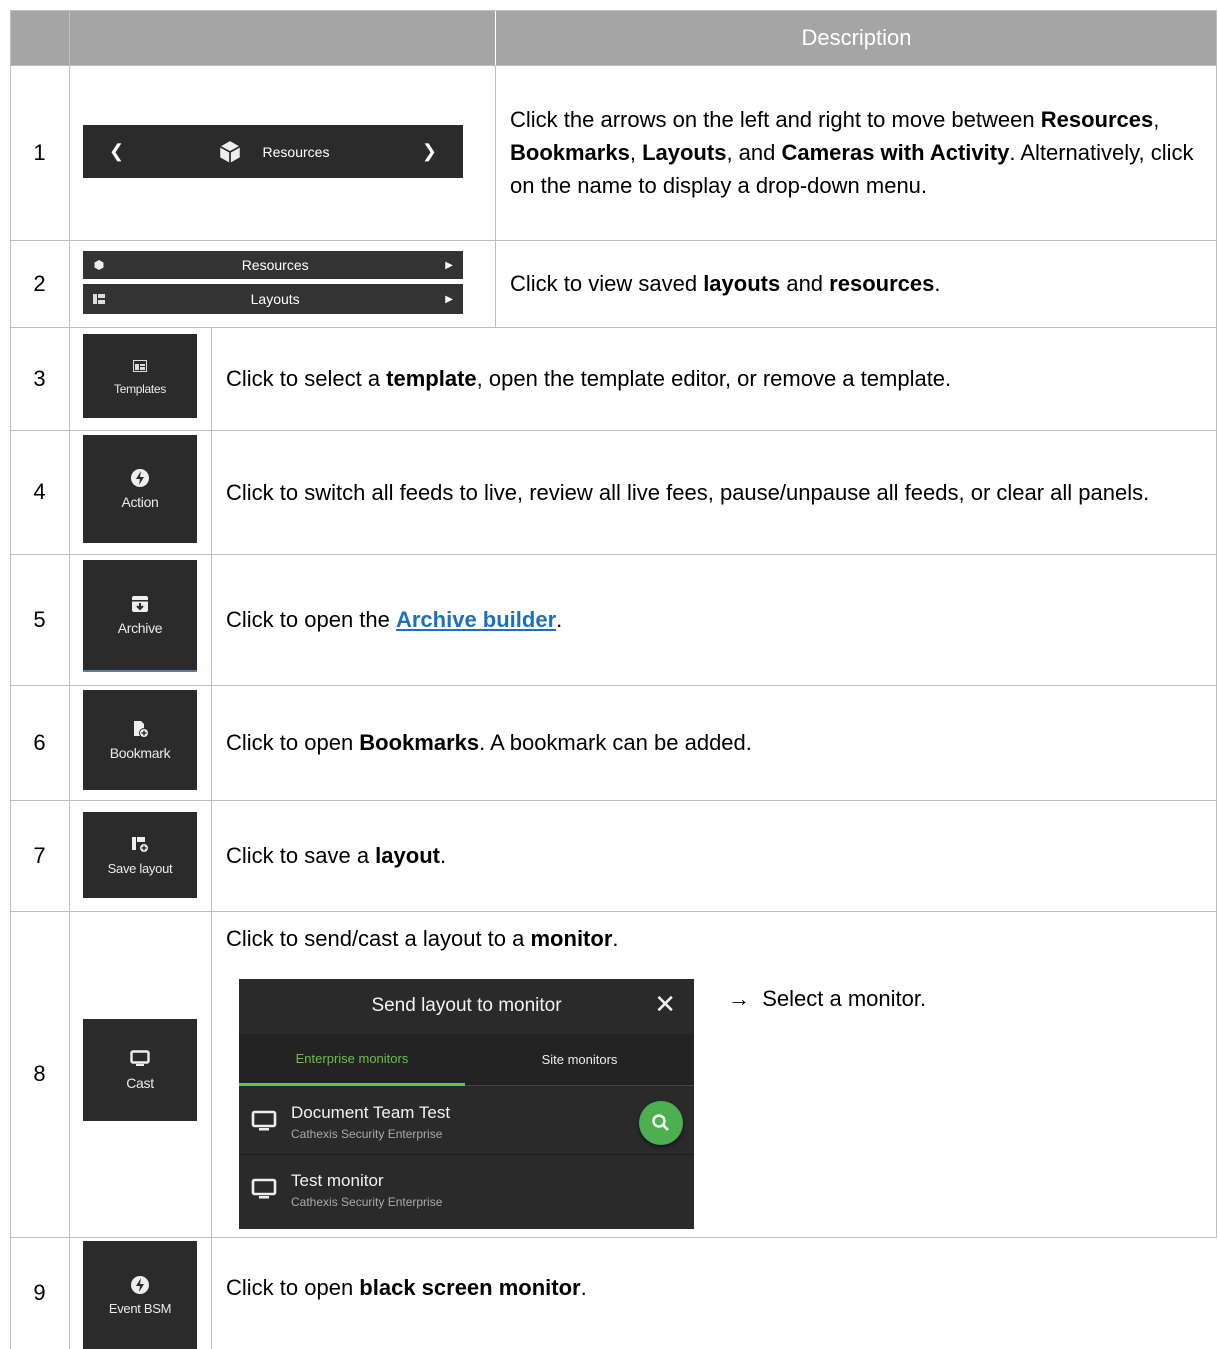 This screenshot has width=1218, height=1349. Describe the element at coordinates (296, 151) in the screenshot. I see `resources-label: Resources` at that location.